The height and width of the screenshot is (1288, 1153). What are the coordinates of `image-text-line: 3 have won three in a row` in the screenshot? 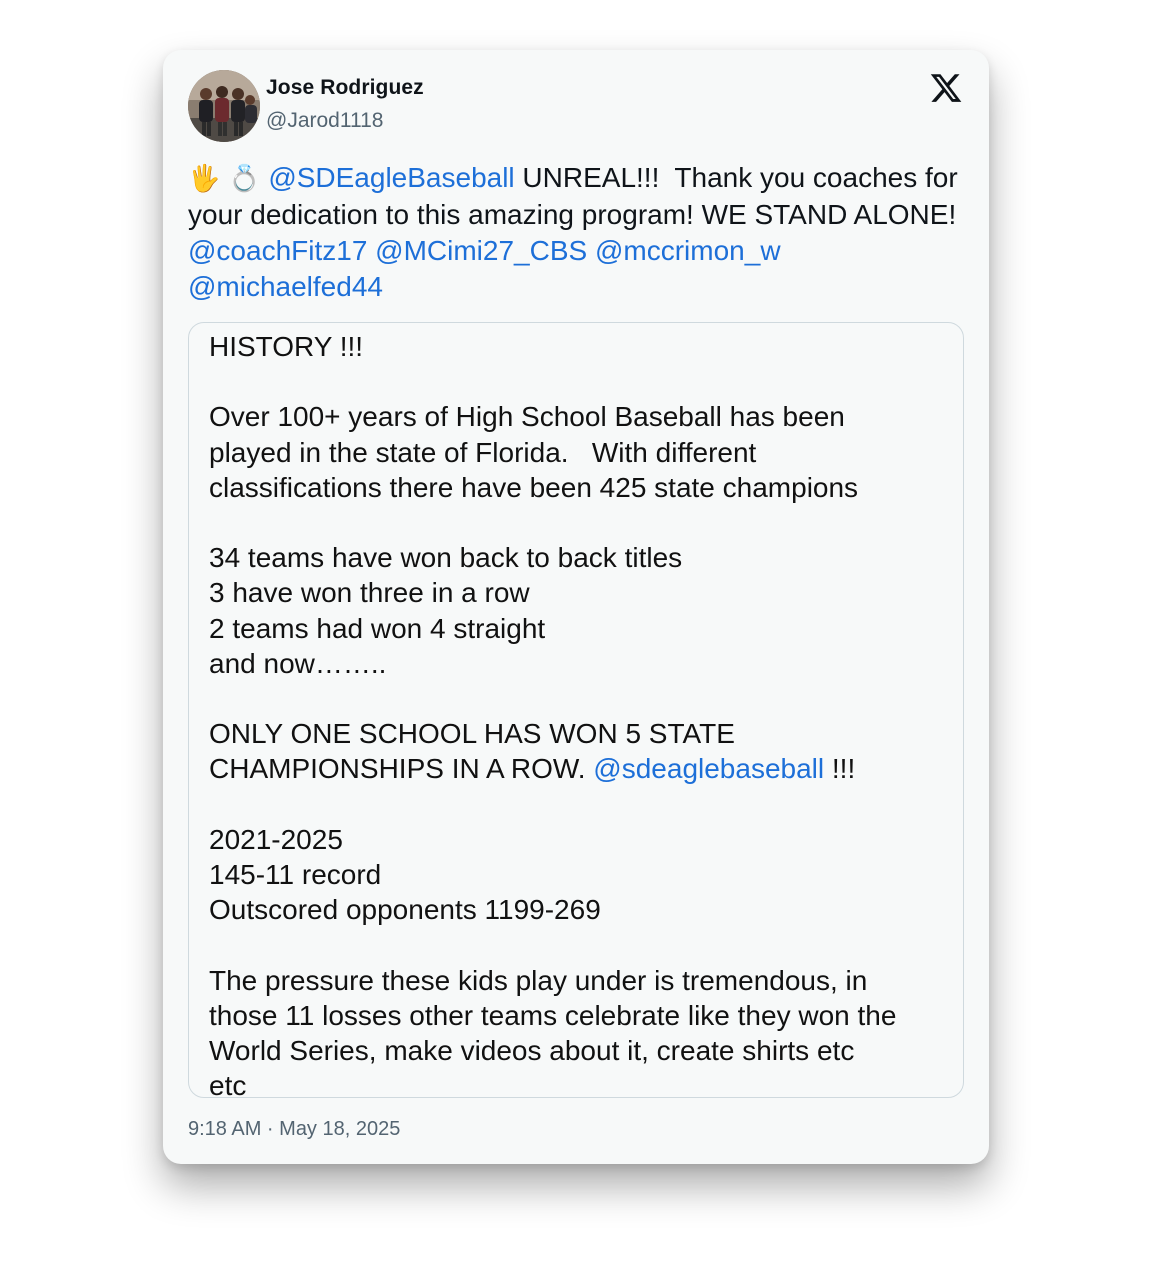 It's located at (369, 593).